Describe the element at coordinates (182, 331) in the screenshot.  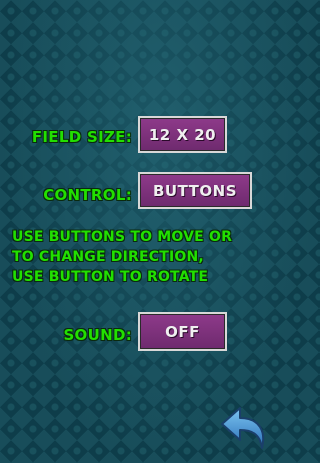
I see `sound-button: OFF` at that location.